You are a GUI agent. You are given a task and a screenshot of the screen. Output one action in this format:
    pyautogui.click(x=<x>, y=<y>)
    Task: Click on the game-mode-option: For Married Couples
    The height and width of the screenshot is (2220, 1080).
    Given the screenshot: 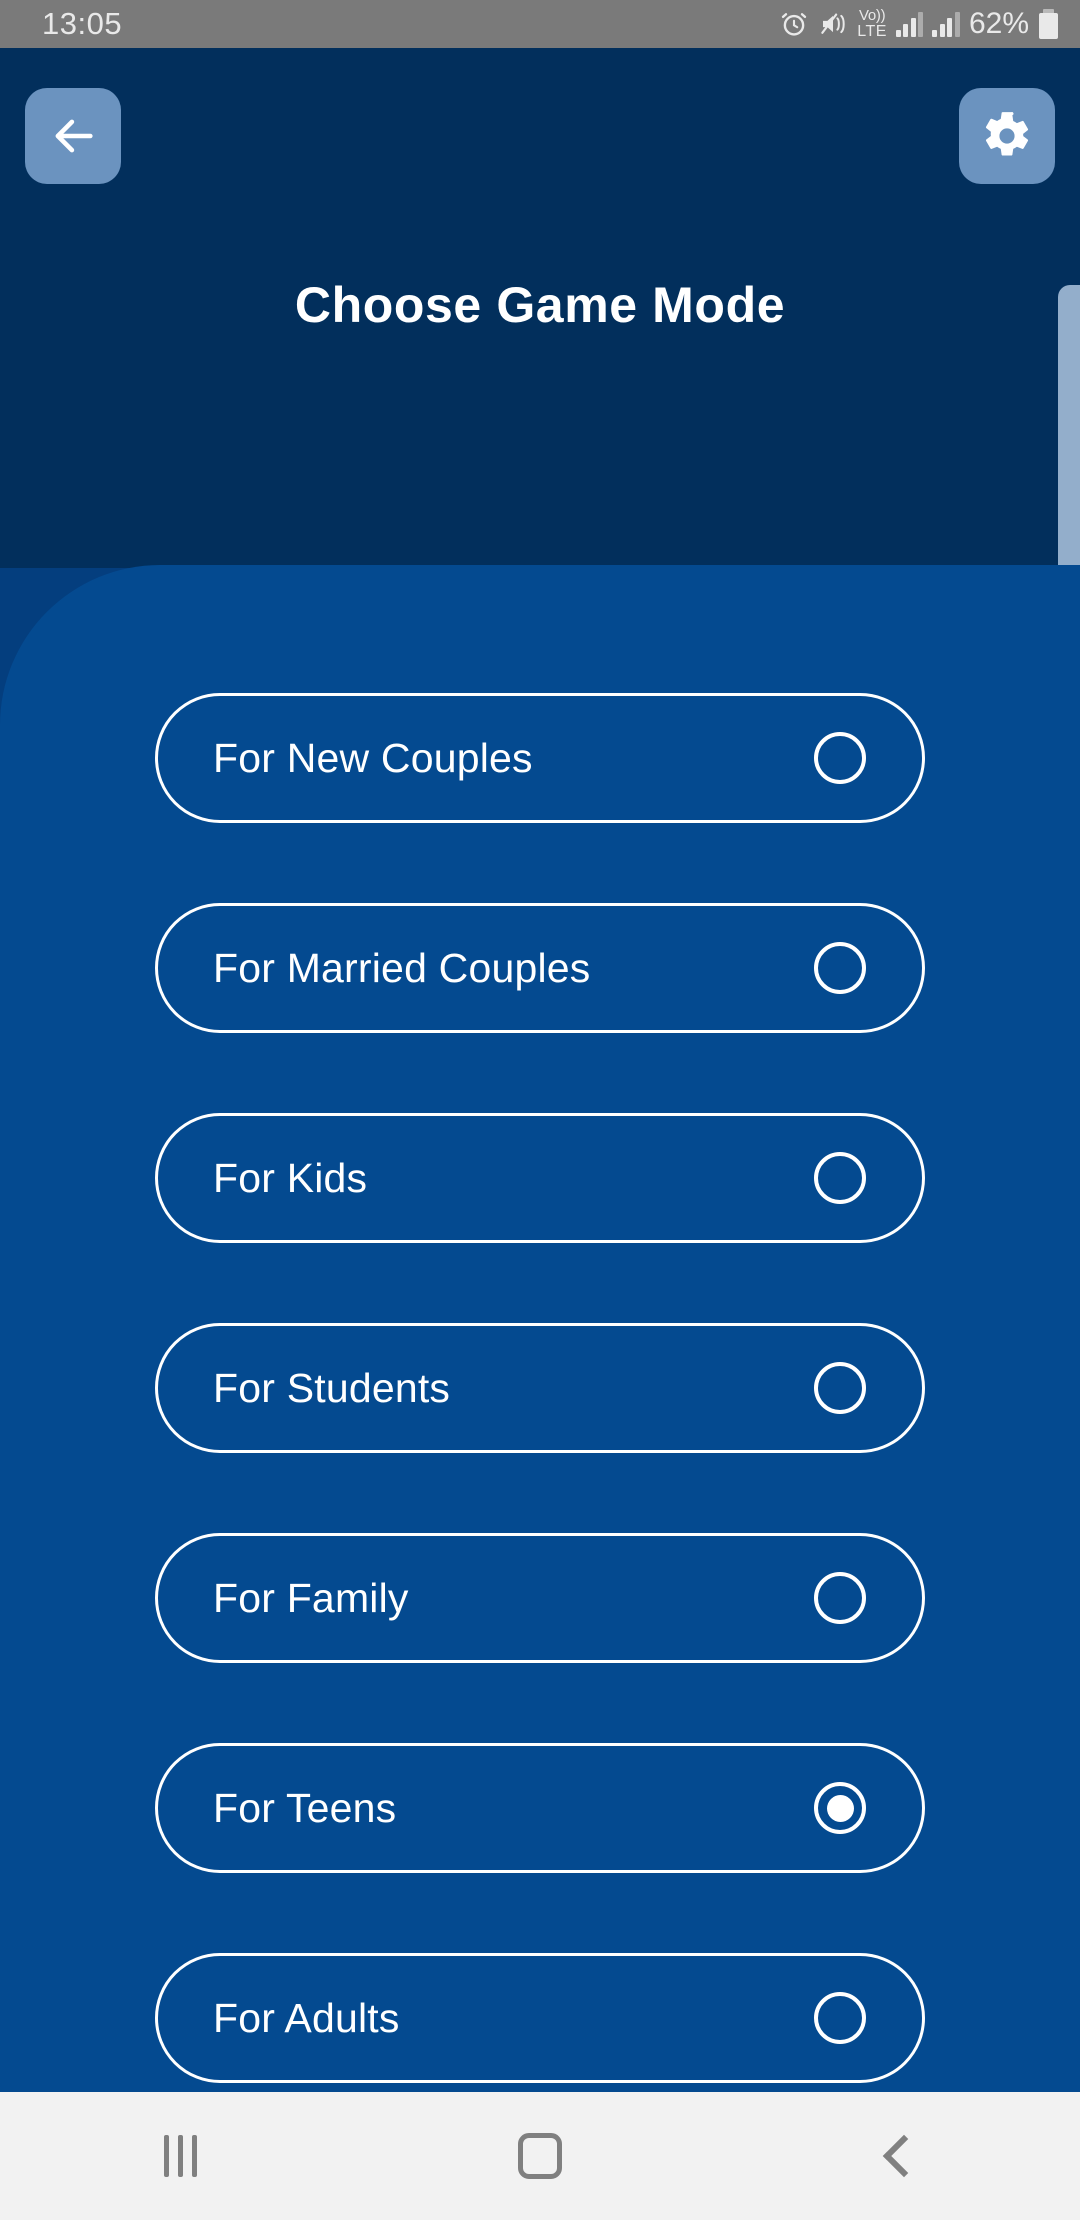 What is the action you would take?
    pyautogui.click(x=540, y=968)
    